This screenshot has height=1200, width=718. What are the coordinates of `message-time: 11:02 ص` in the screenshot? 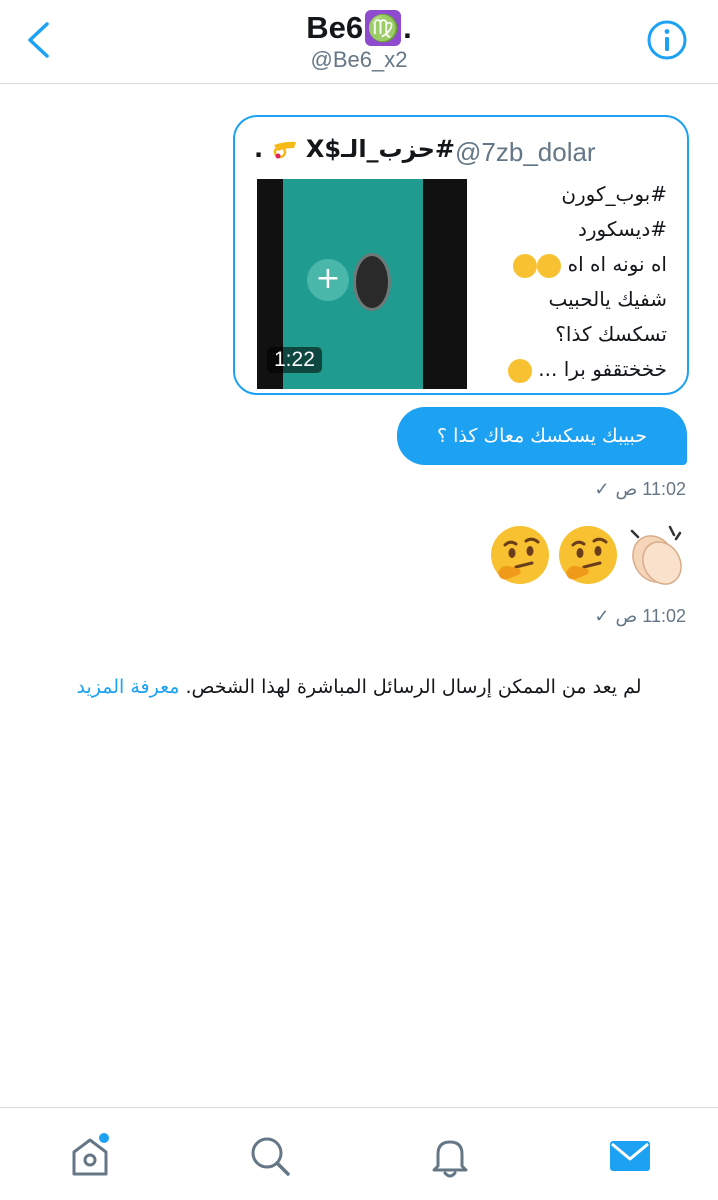 It's located at (650, 489).